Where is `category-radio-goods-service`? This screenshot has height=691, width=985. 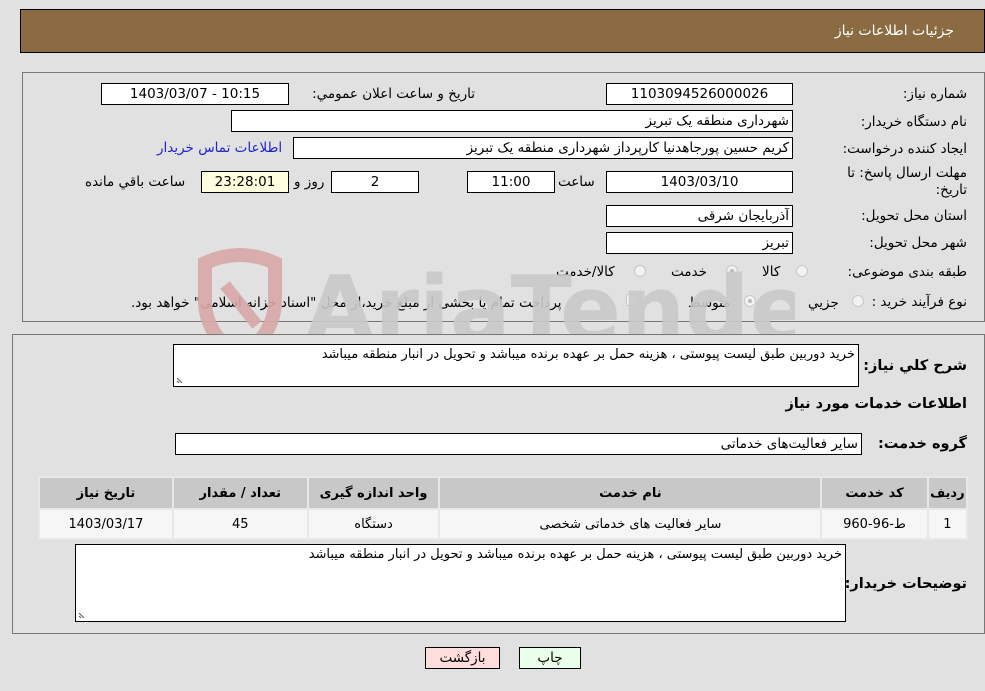 category-radio-goods-service is located at coordinates (640, 271).